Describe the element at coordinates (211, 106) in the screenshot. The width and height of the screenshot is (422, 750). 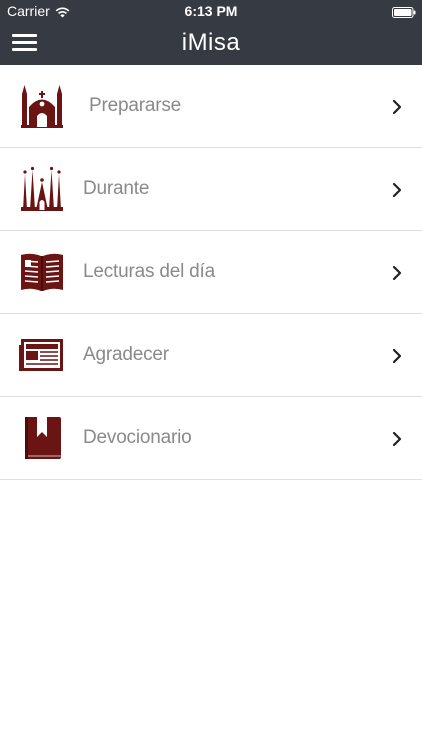
I see `menu-item-prepararse: Prepararse` at that location.